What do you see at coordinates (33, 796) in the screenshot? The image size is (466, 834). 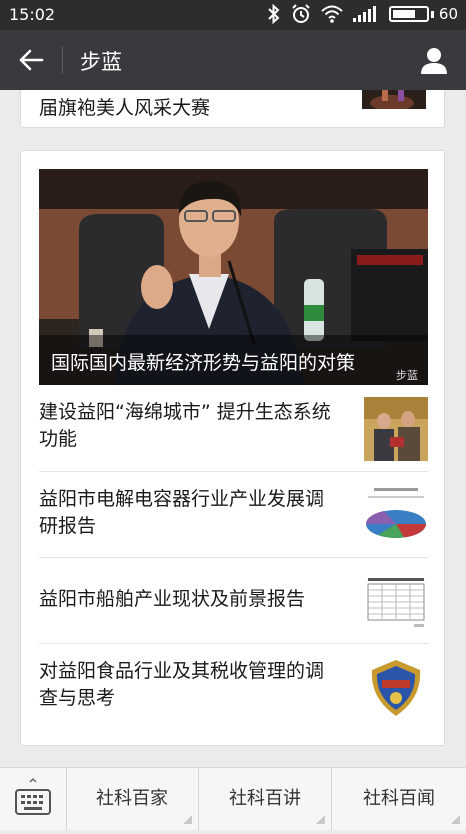 I see `keyboard-icon` at bounding box center [33, 796].